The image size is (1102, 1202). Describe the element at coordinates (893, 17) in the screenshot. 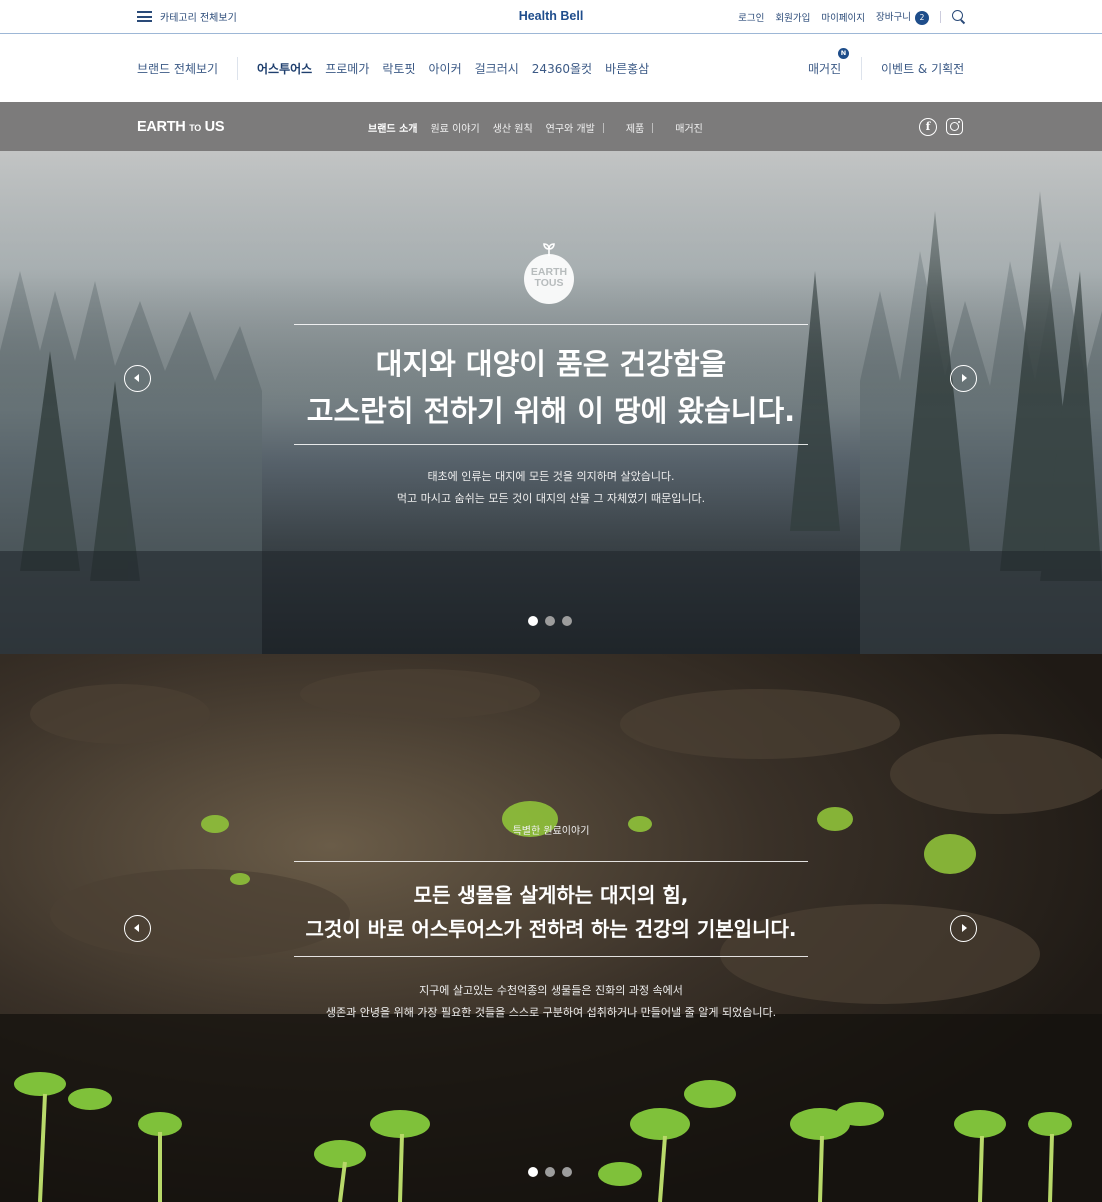

I see `cart-label: 장바구니` at that location.